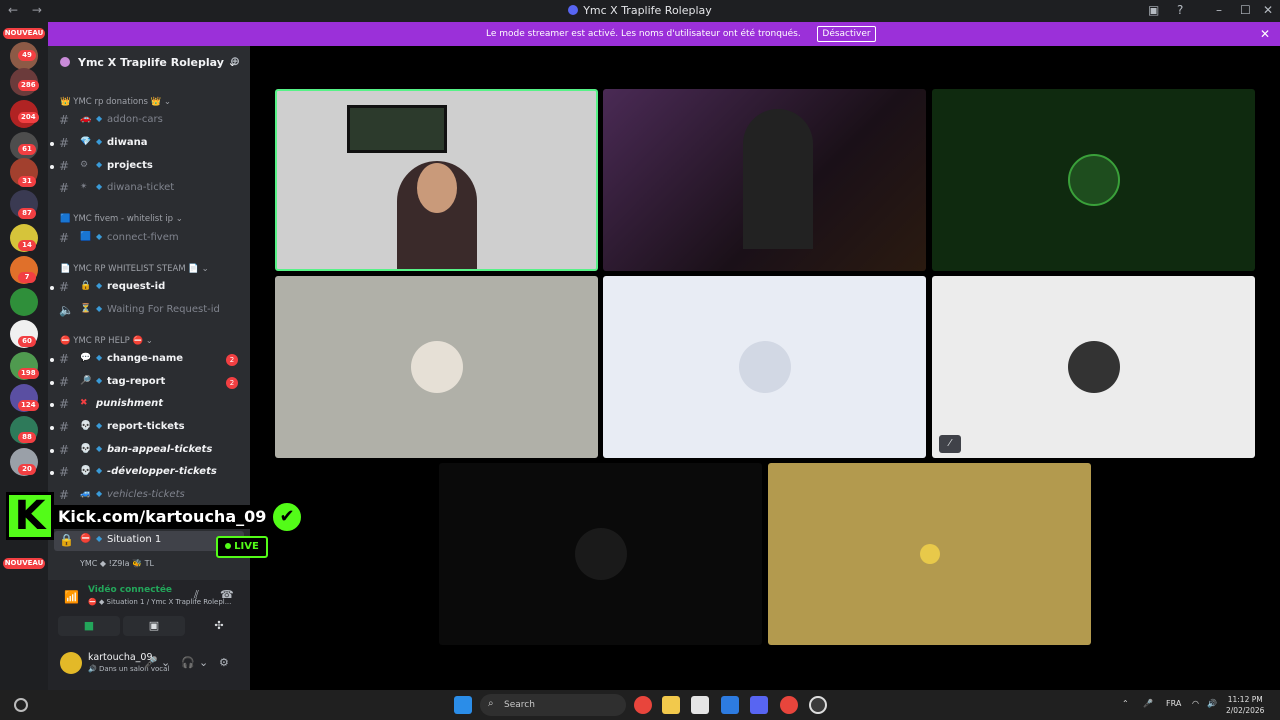  I want to click on screen-share-button: ▣, so click(154, 626).